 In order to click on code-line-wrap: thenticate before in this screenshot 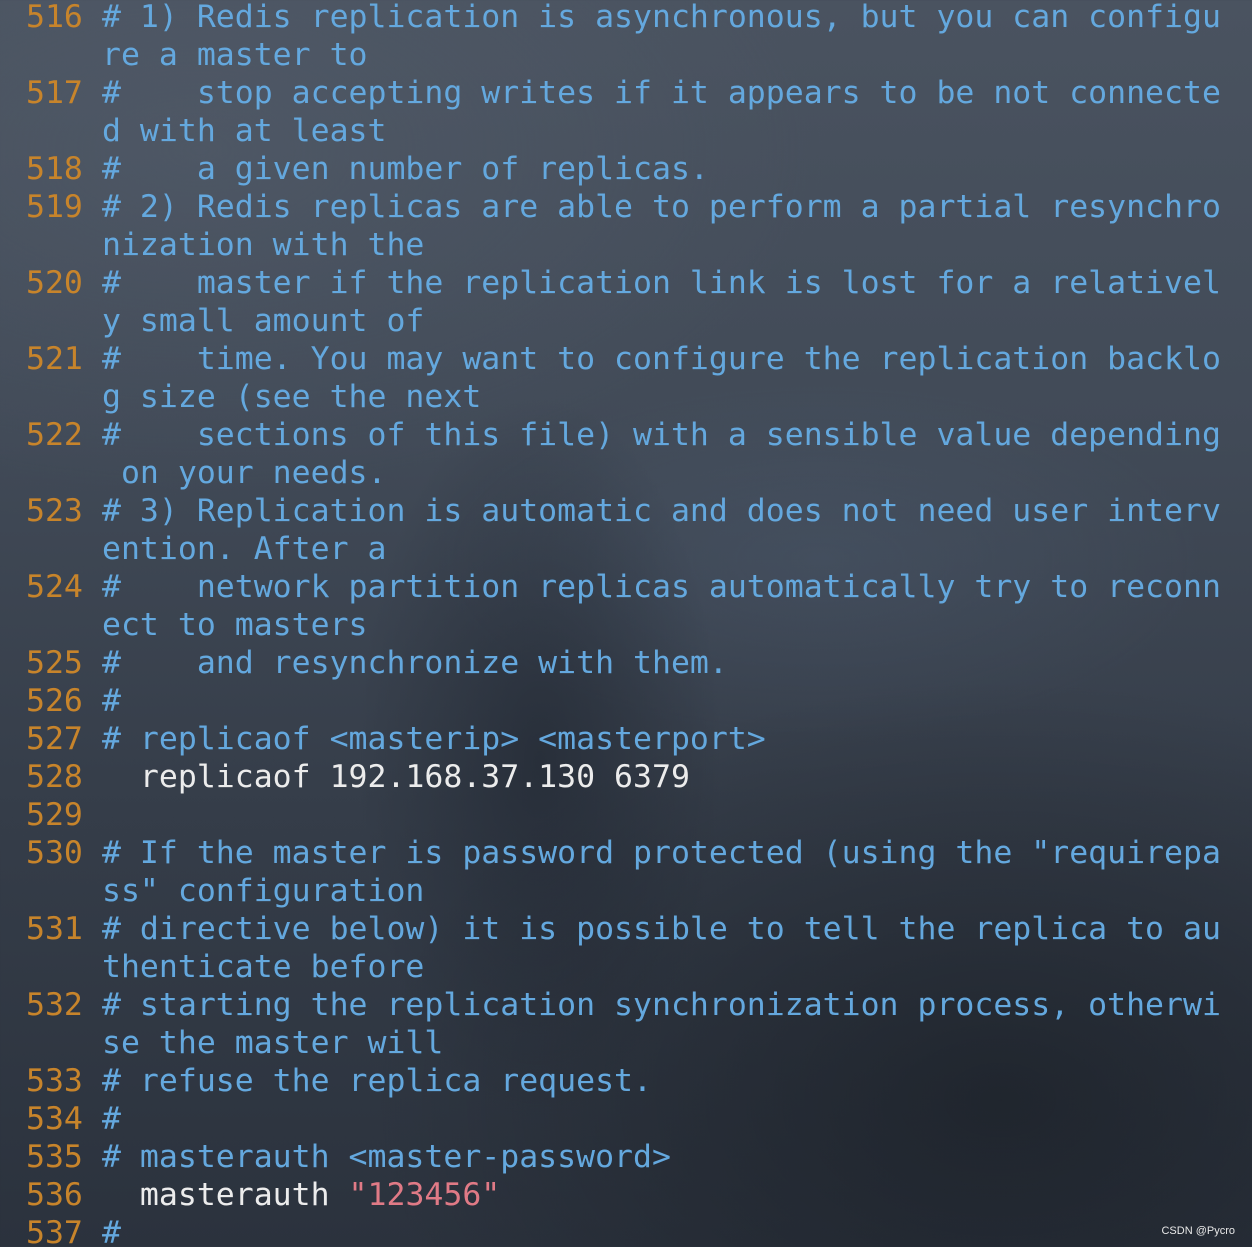, I will do `click(626, 967)`.